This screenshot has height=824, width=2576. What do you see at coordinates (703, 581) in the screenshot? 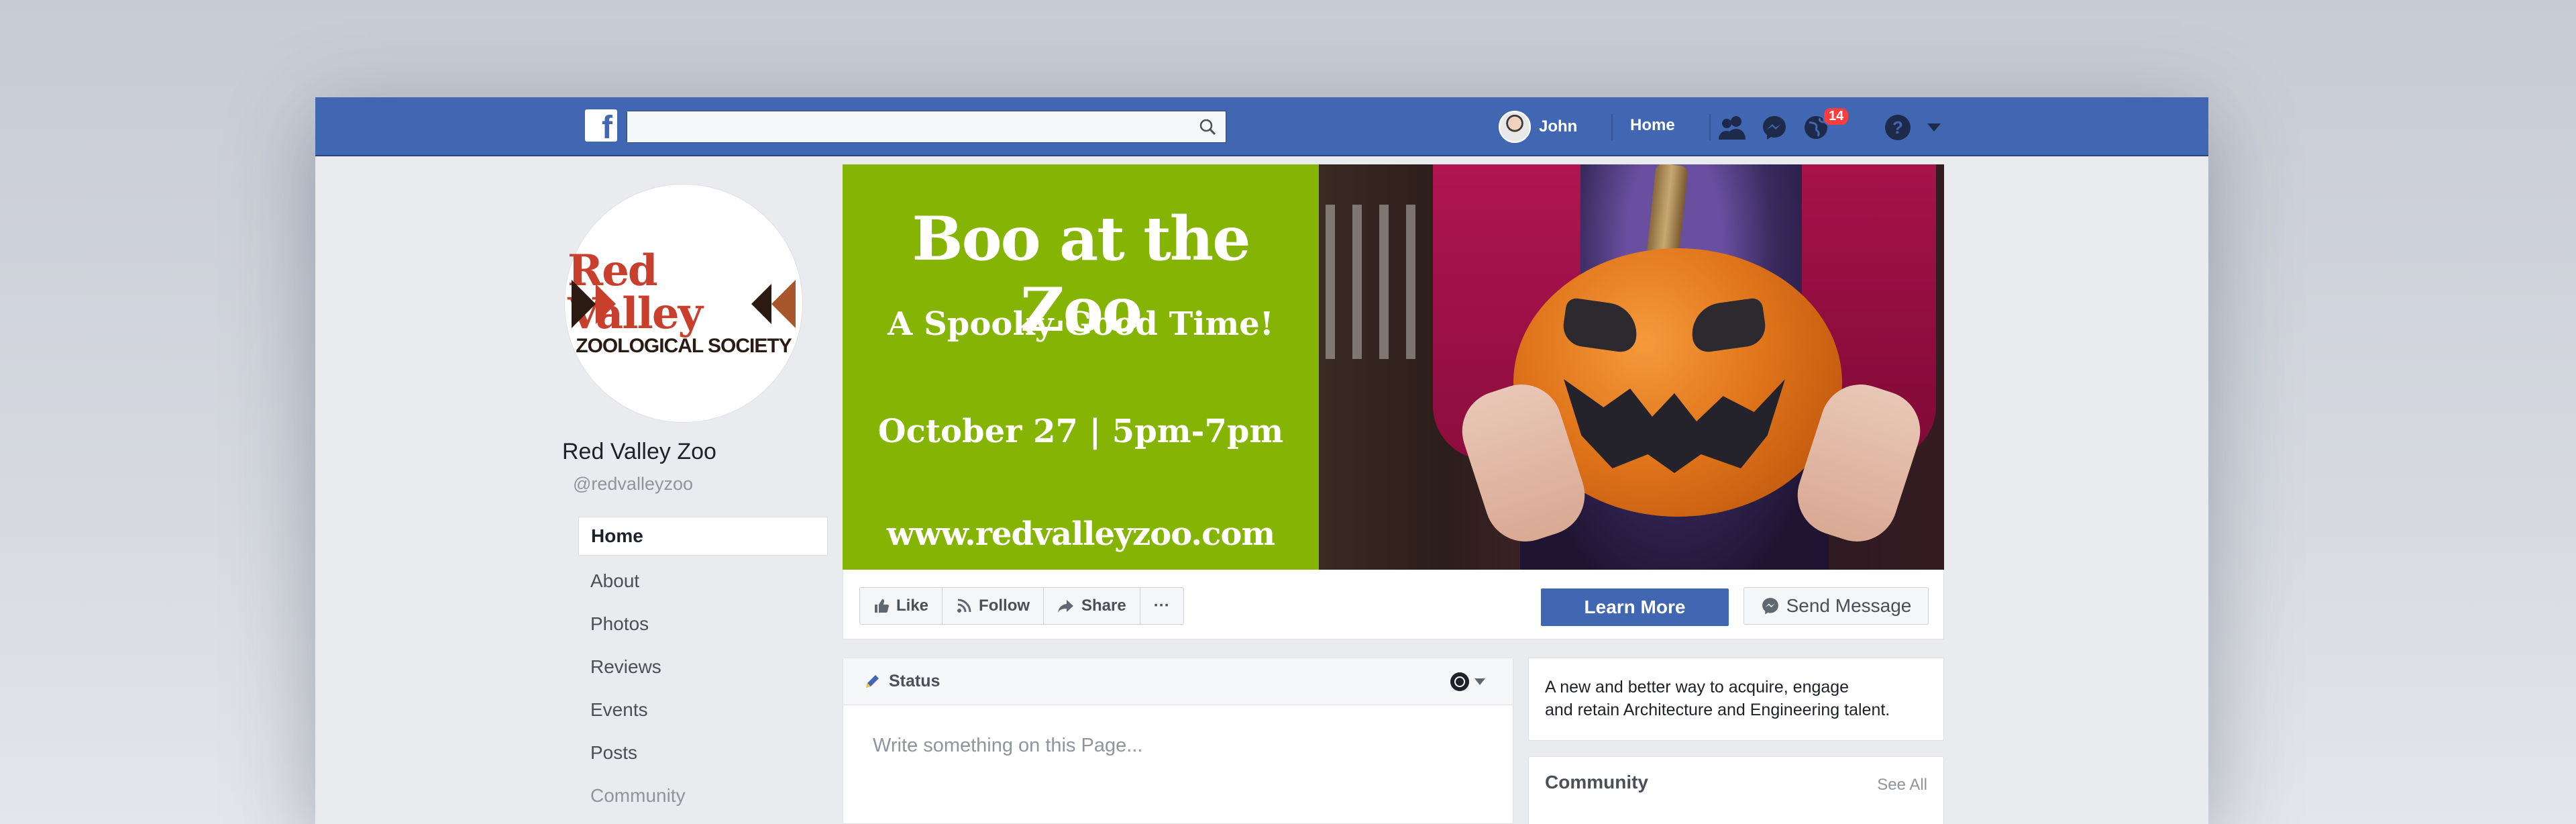
I see `sidebar-item-about: About` at bounding box center [703, 581].